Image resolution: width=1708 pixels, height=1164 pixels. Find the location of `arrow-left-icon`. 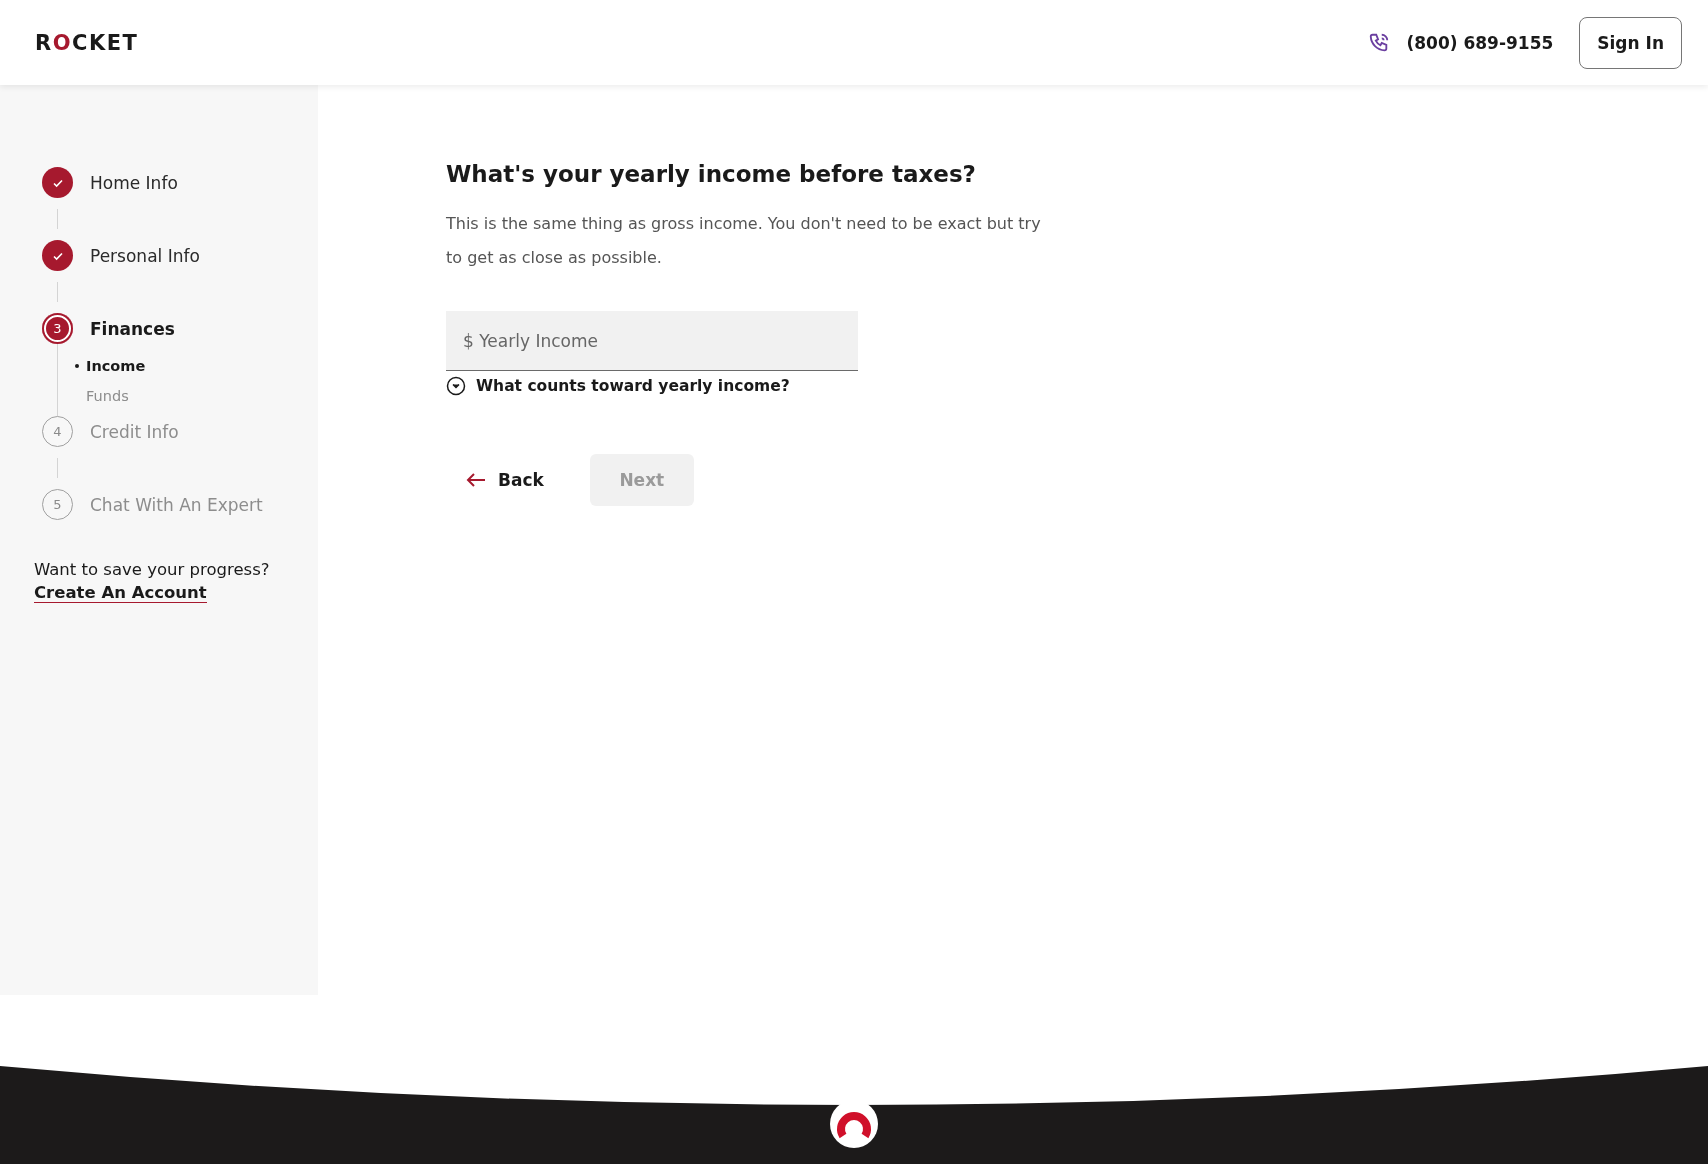

arrow-left-icon is located at coordinates (476, 480).